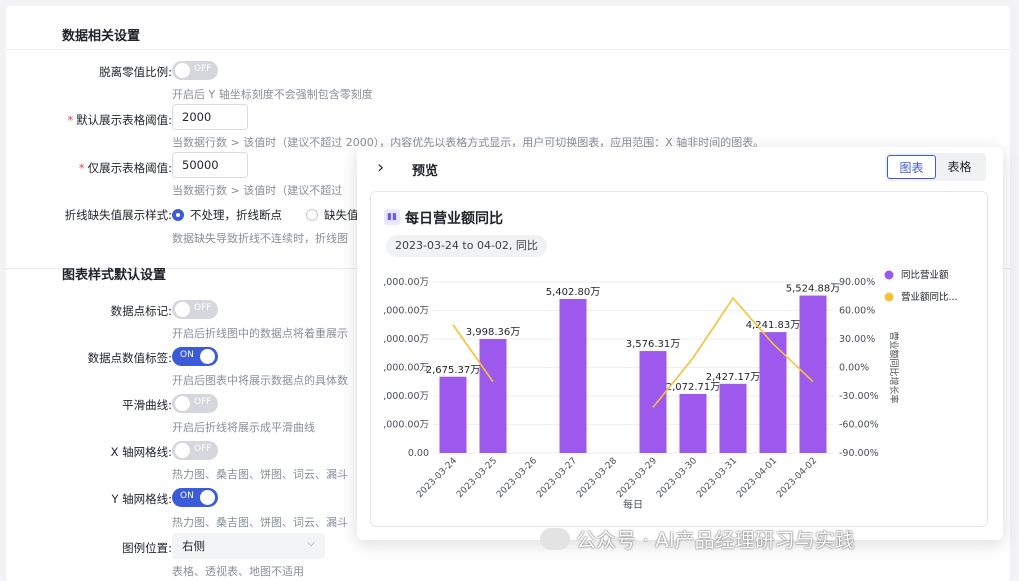 The width and height of the screenshot is (1019, 581). Describe the element at coordinates (857, 282) in the screenshot. I see `y2-tick-label: 90.00%` at that location.